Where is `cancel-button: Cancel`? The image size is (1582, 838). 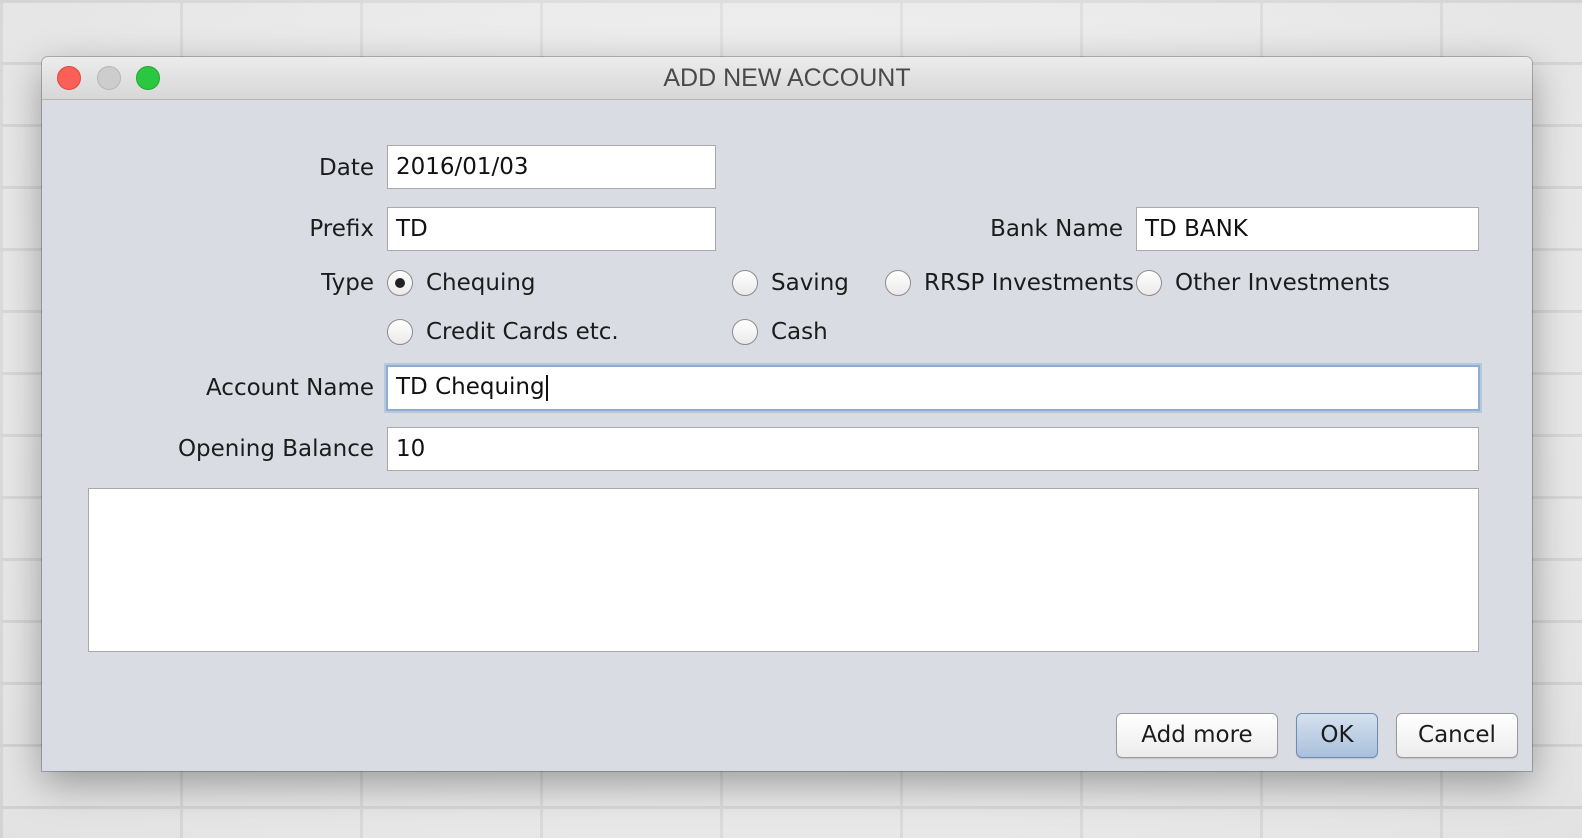 cancel-button: Cancel is located at coordinates (1457, 735).